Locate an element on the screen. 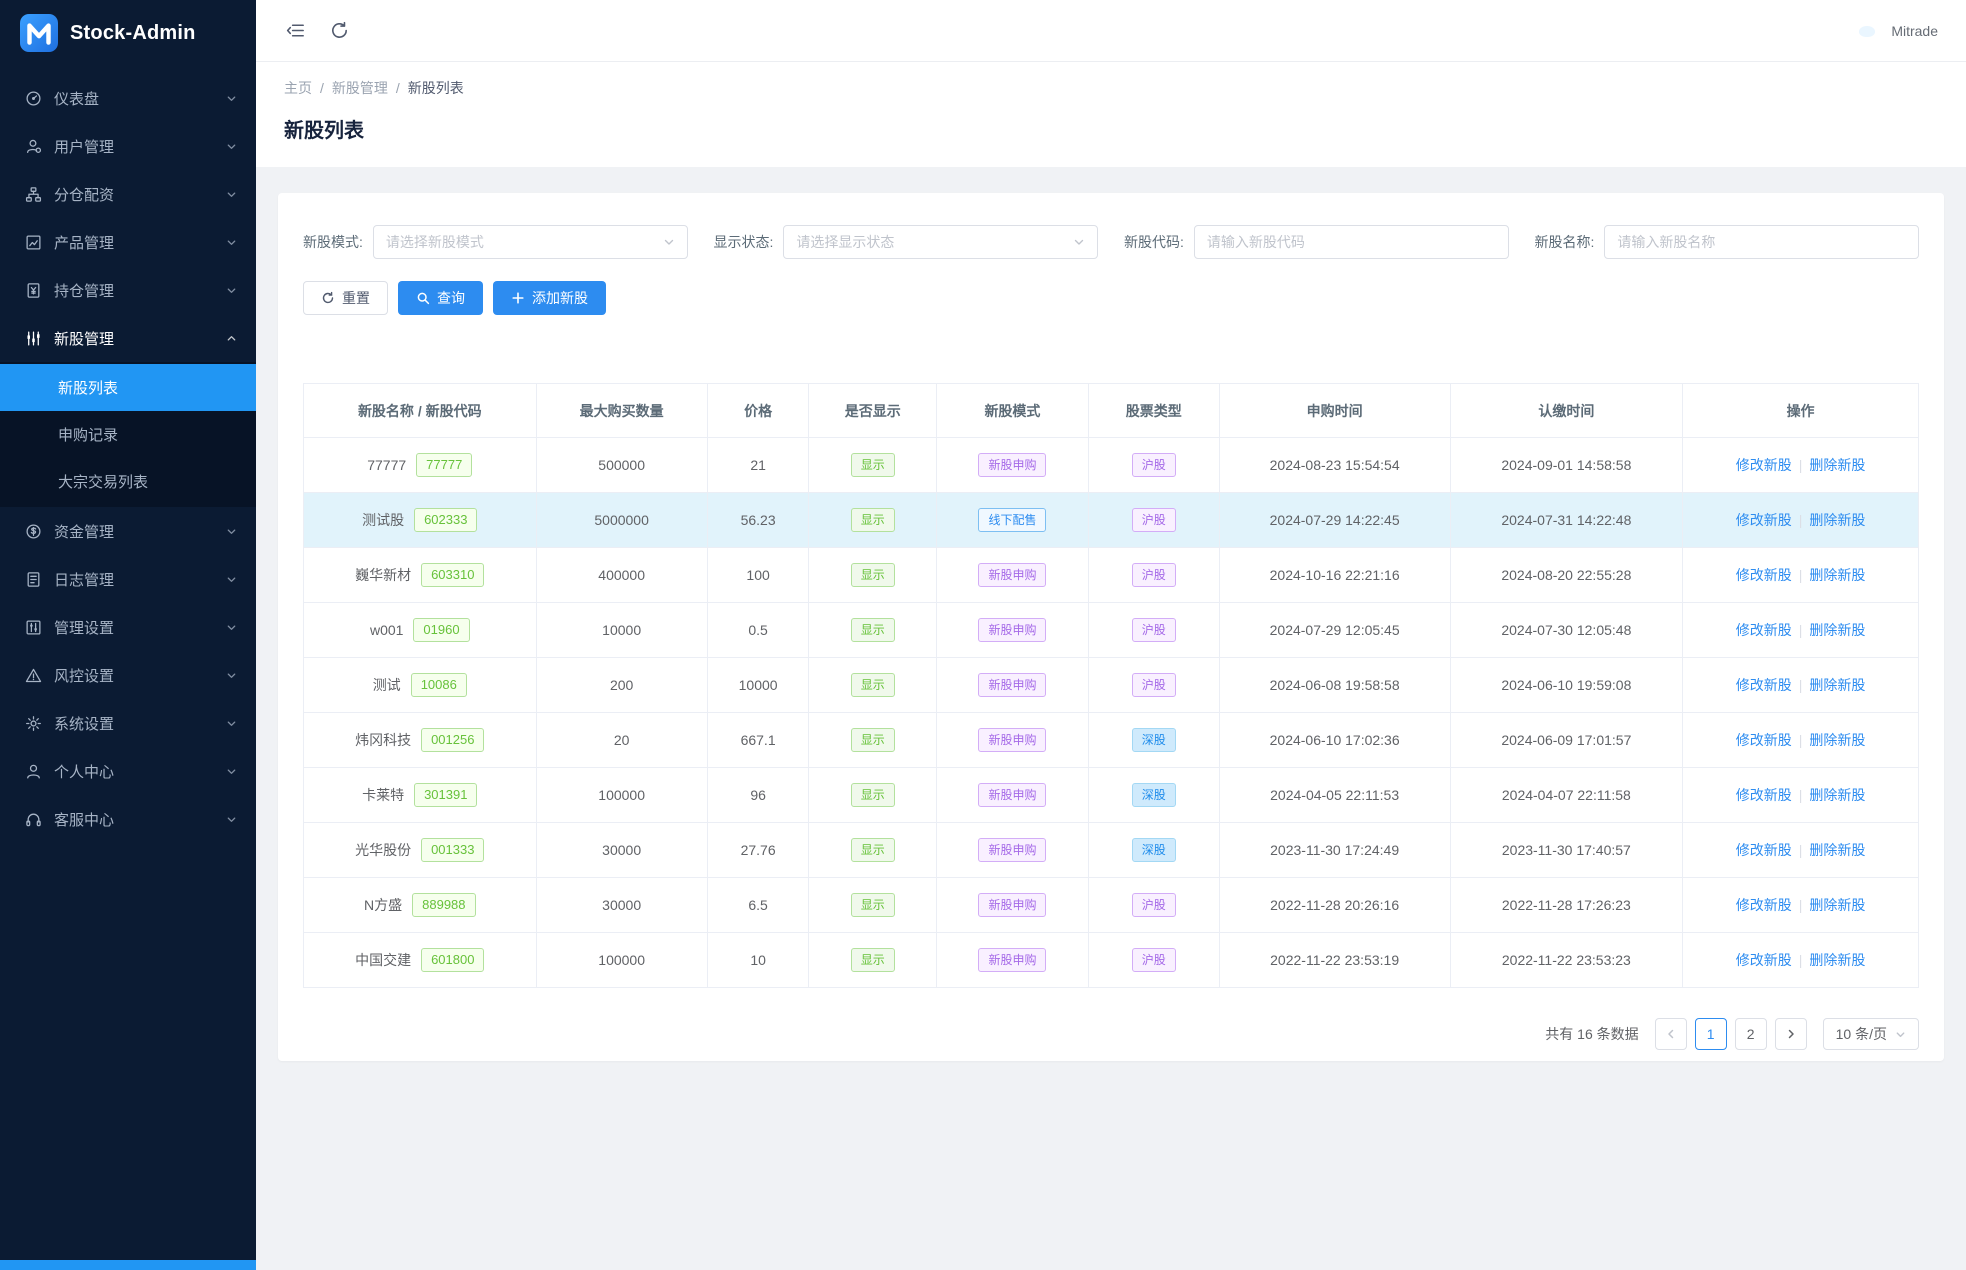  sidebar-item: 风控设置 is located at coordinates (128, 675).